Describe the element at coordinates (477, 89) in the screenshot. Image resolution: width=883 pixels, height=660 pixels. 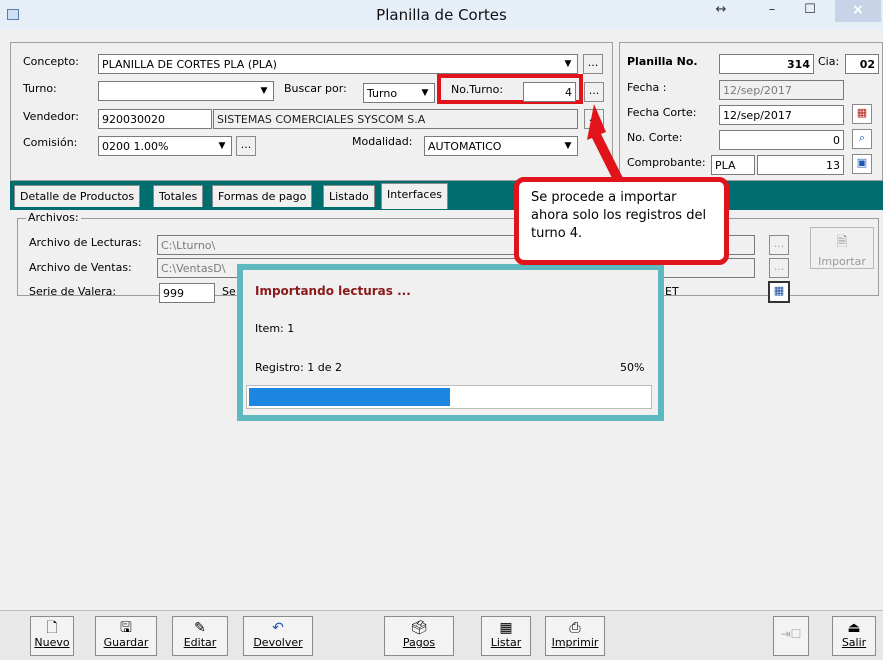
I see `noturno-label: No.Turno:` at that location.